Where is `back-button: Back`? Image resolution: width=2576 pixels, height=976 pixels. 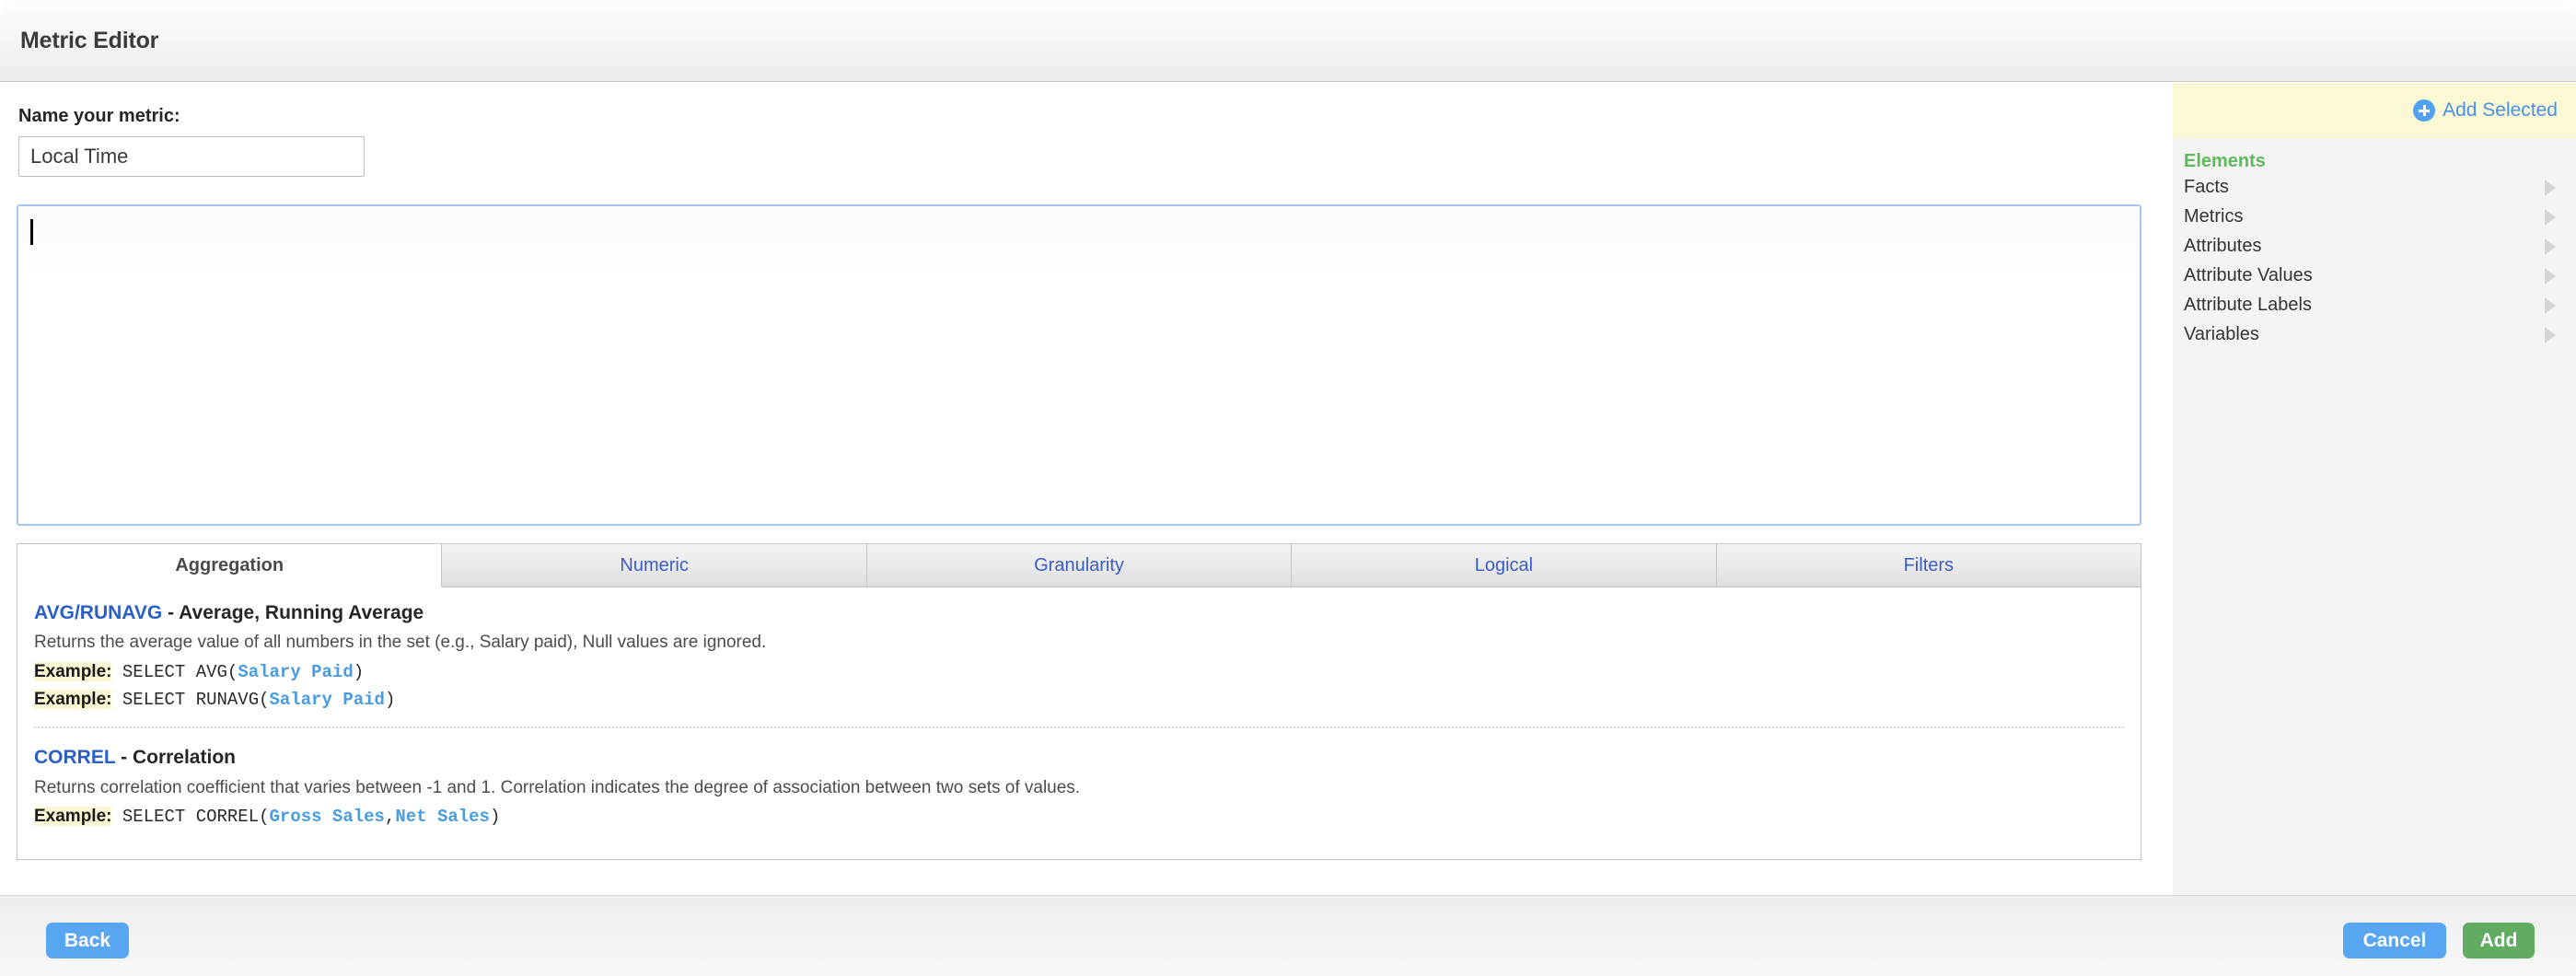
back-button: Back is located at coordinates (87, 941).